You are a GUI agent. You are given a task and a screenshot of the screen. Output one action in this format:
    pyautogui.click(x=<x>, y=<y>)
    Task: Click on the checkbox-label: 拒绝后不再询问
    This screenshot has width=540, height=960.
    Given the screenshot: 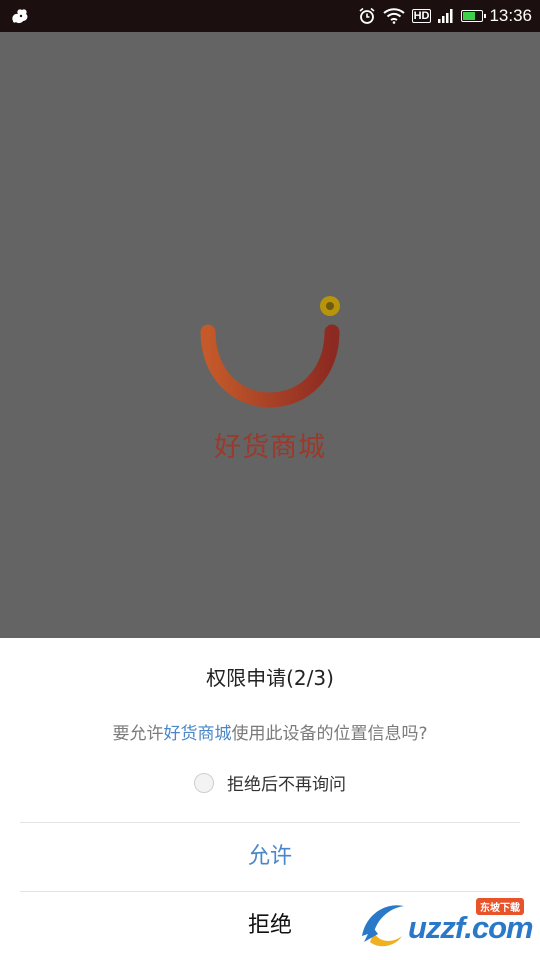 What is the action you would take?
    pyautogui.click(x=286, y=785)
    